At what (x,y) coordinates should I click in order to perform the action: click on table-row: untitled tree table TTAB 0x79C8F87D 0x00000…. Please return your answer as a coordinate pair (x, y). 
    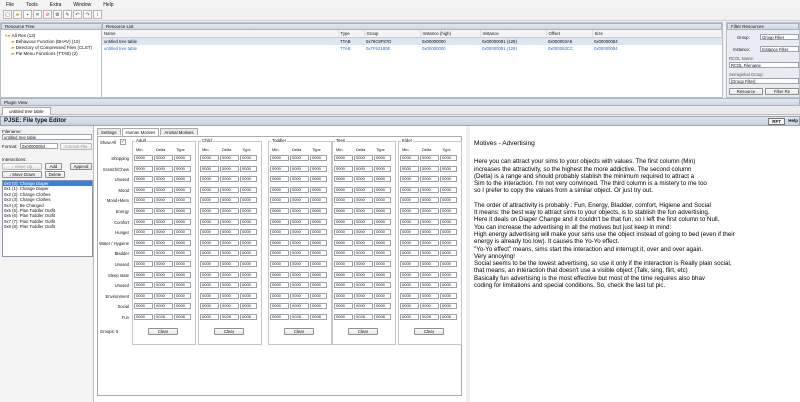
    Looking at the image, I should click on (412, 41).